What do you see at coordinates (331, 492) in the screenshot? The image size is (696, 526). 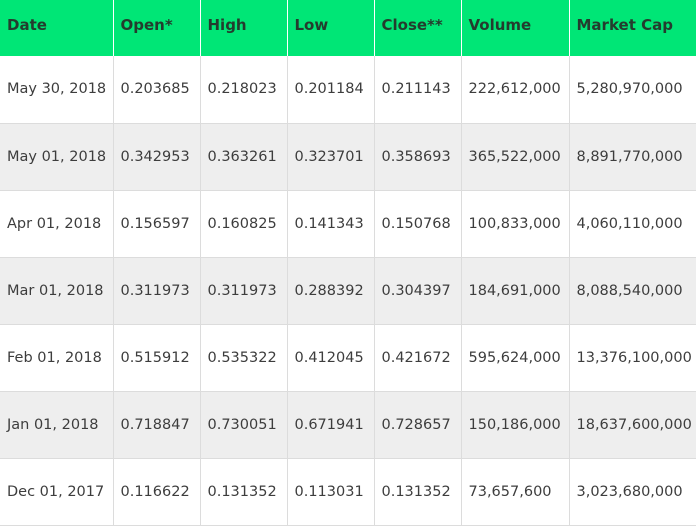 I see `cell-low: 0.113031` at bounding box center [331, 492].